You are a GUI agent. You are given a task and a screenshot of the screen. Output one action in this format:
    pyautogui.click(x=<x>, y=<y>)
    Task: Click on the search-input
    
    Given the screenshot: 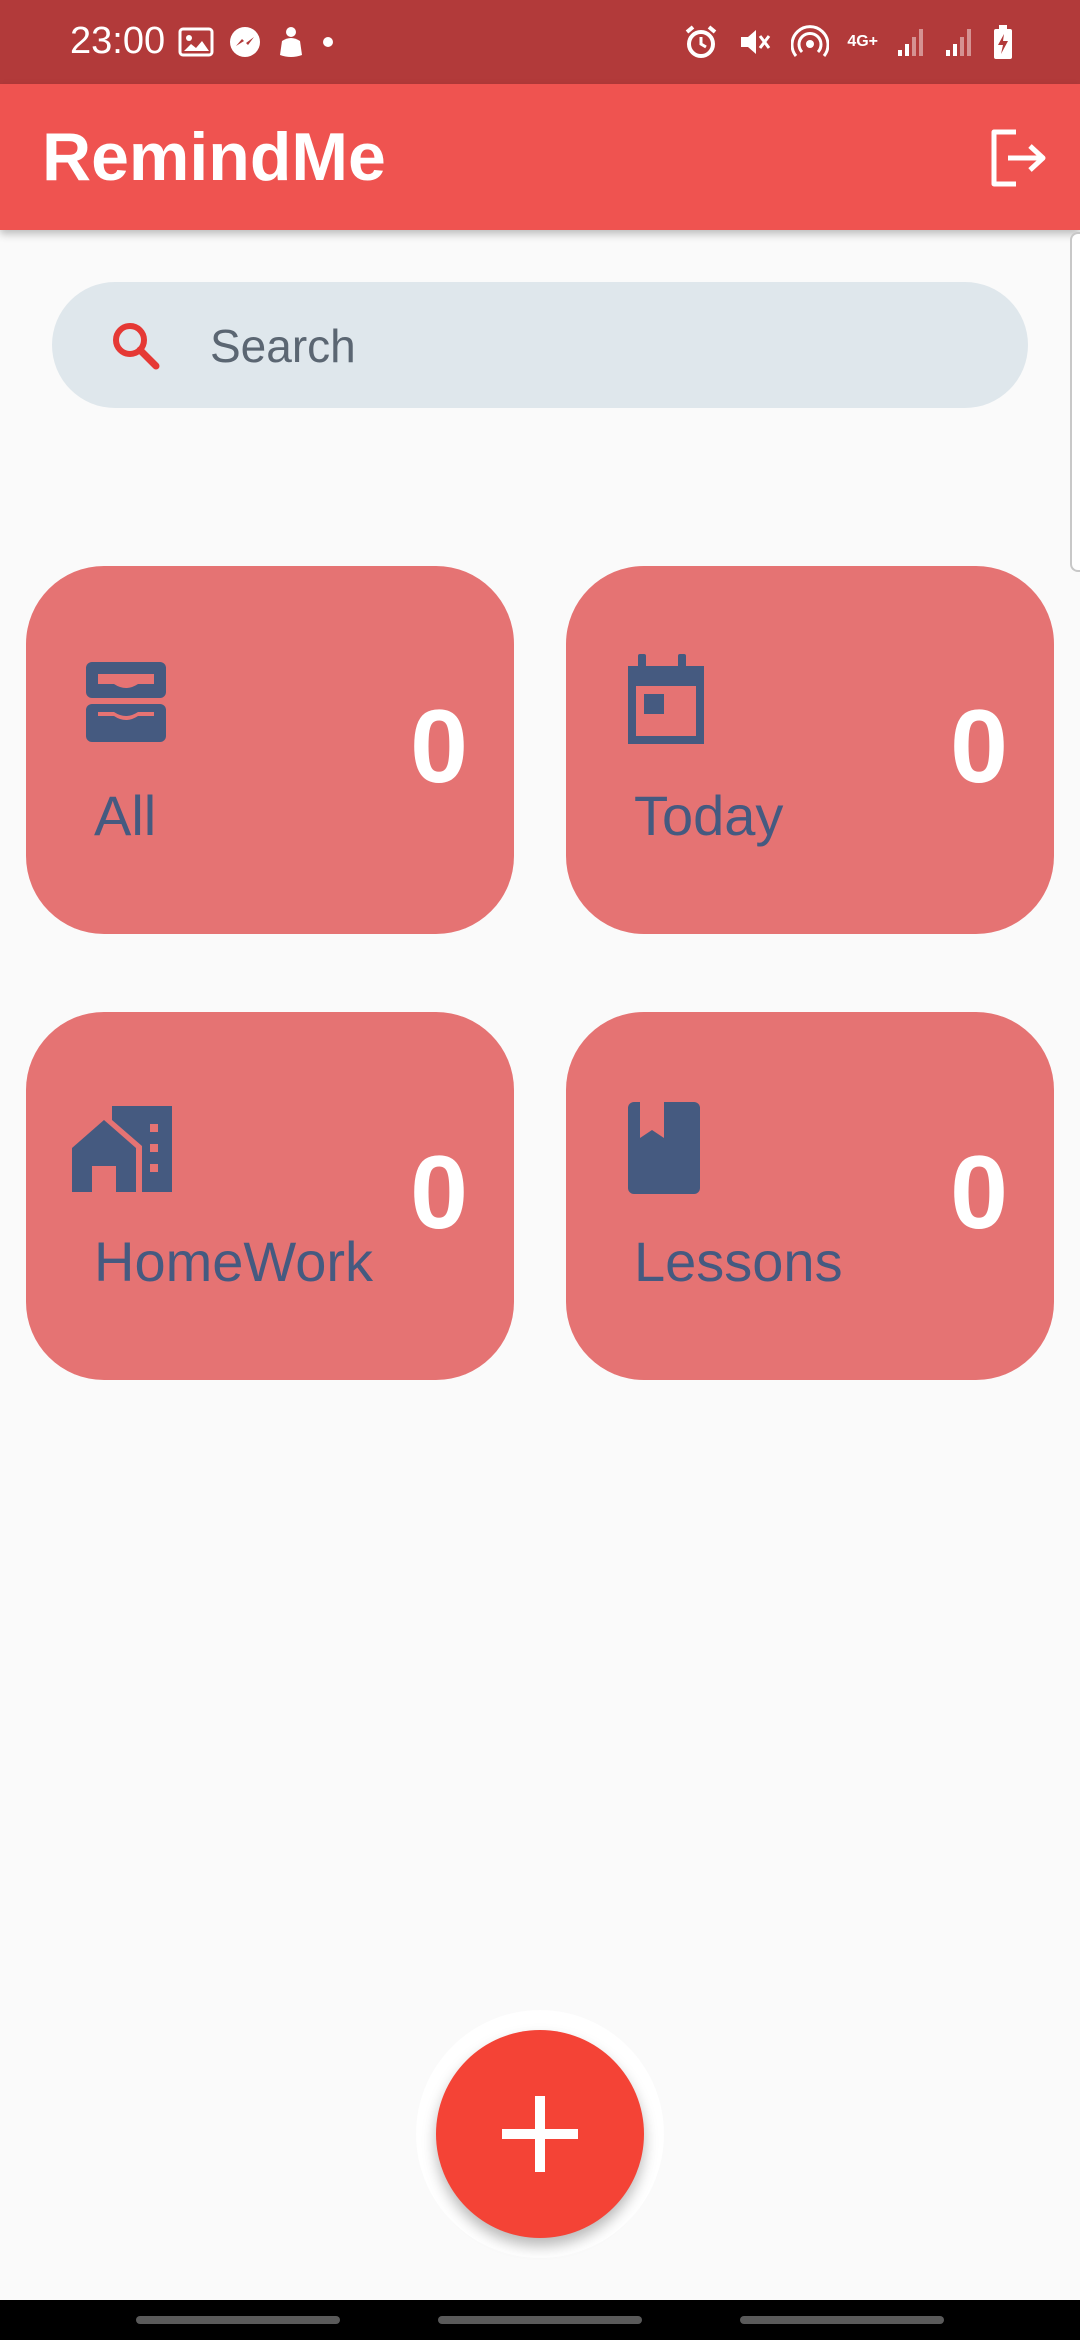 What is the action you would take?
    pyautogui.click(x=590, y=346)
    